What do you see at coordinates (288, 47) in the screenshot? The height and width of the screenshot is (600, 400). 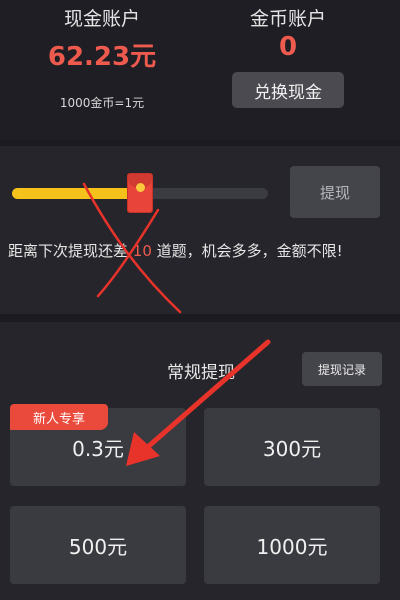 I see `coin-account-balance: 0` at bounding box center [288, 47].